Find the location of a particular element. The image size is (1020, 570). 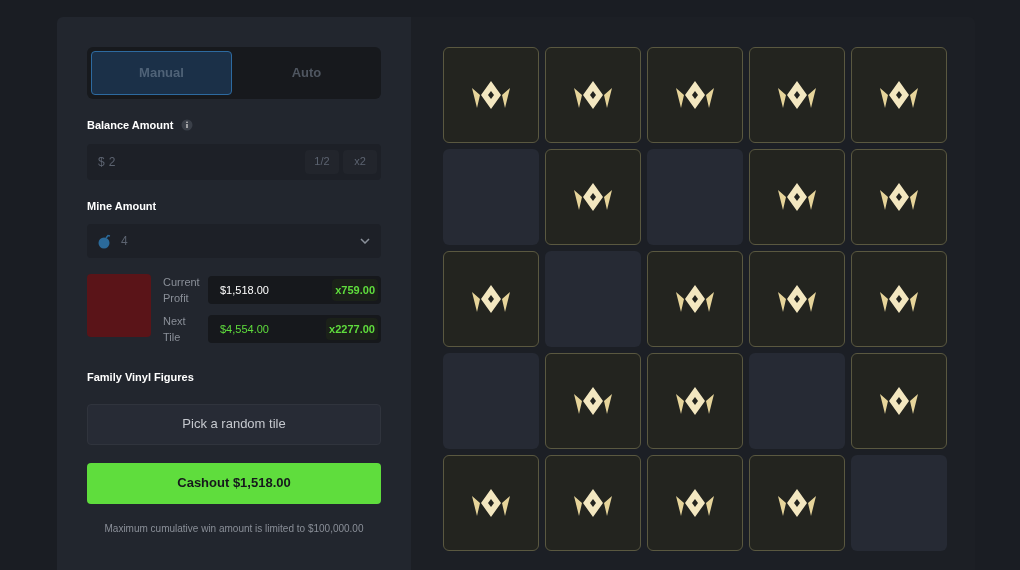

amount-value: $1,518.00 is located at coordinates (245, 290).